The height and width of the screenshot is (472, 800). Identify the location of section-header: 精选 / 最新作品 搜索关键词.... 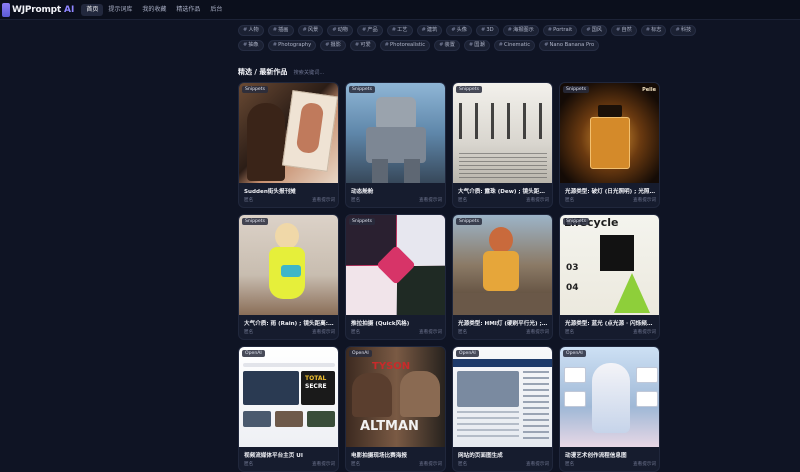
(281, 72).